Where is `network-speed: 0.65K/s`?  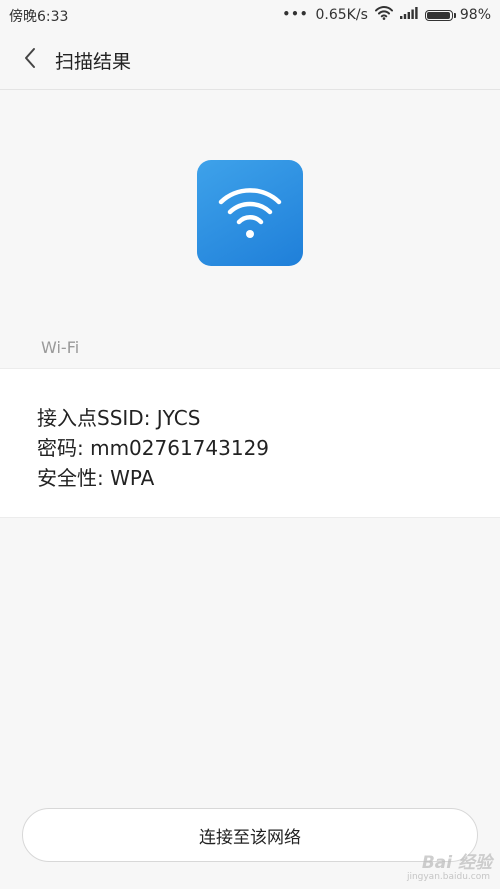
network-speed: 0.65K/s is located at coordinates (341, 15).